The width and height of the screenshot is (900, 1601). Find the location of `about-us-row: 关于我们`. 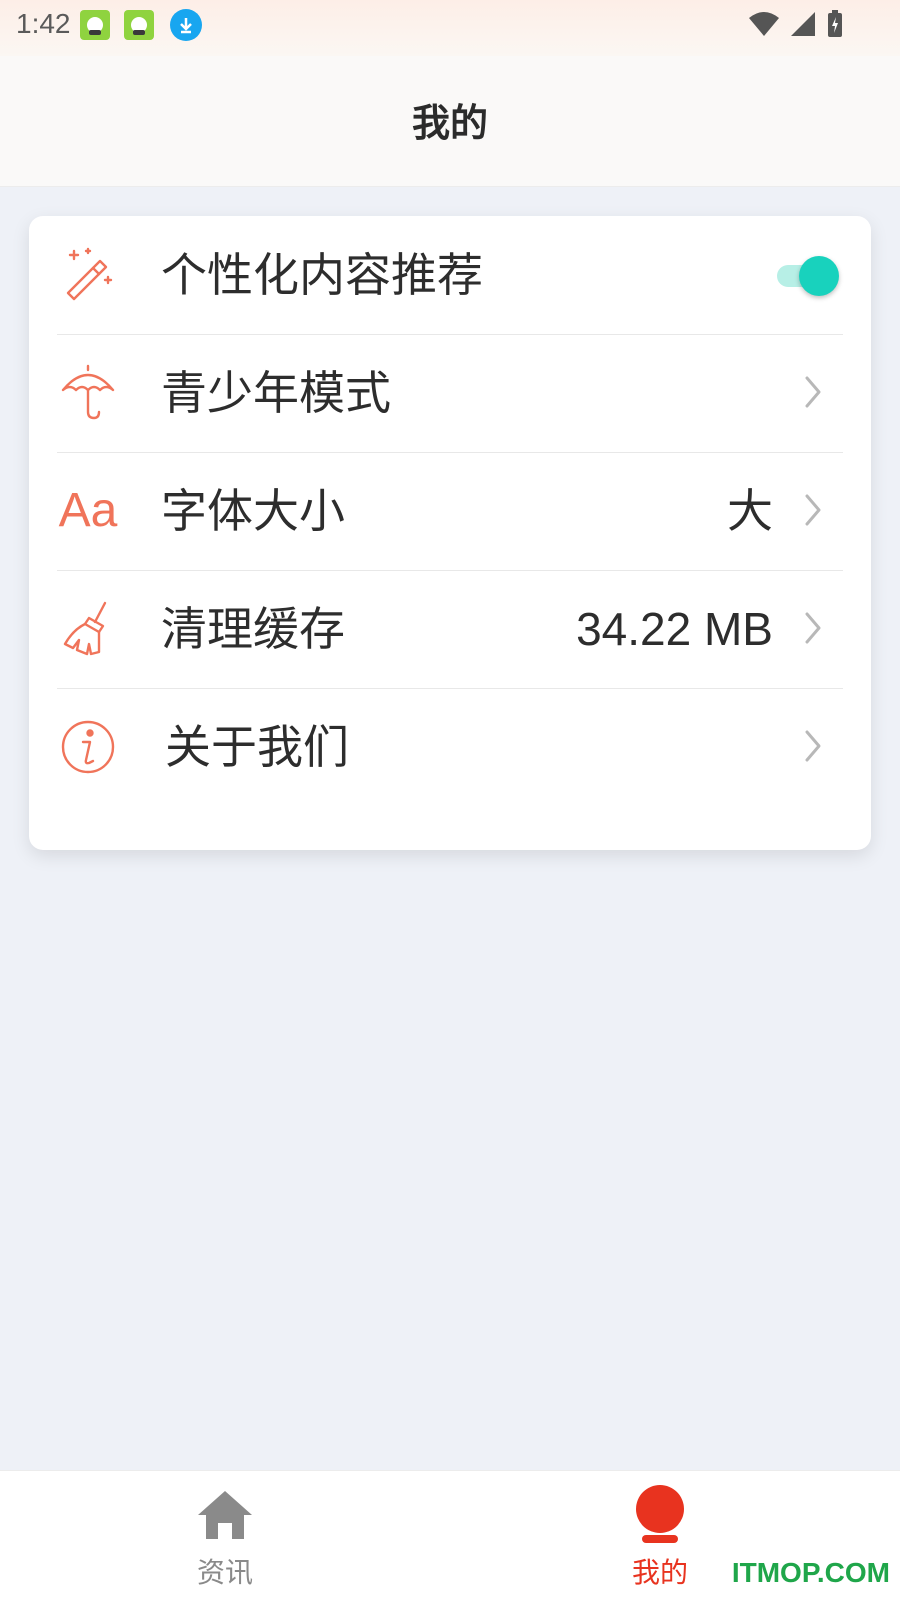

about-us-row: 关于我们 is located at coordinates (450, 747).